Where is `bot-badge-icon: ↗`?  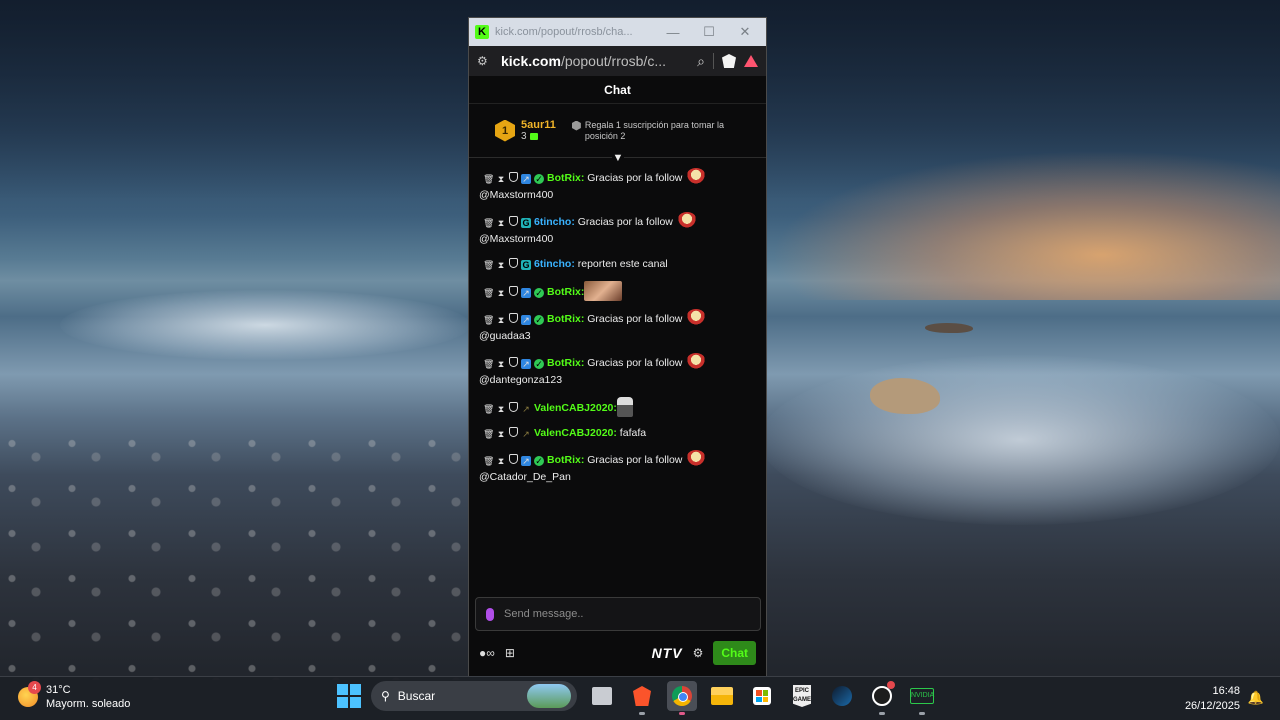 bot-badge-icon: ↗ is located at coordinates (526, 320).